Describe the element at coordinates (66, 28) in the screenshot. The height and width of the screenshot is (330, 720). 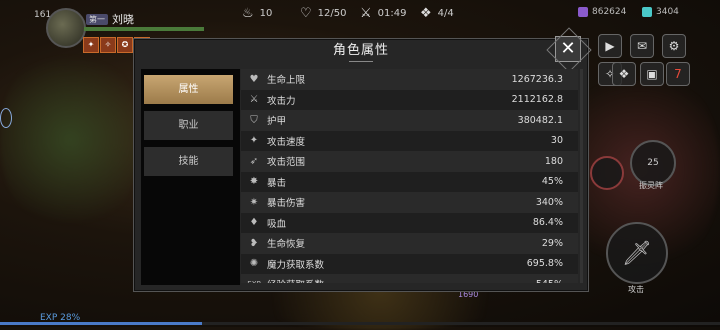
I see `player-avatar` at that location.